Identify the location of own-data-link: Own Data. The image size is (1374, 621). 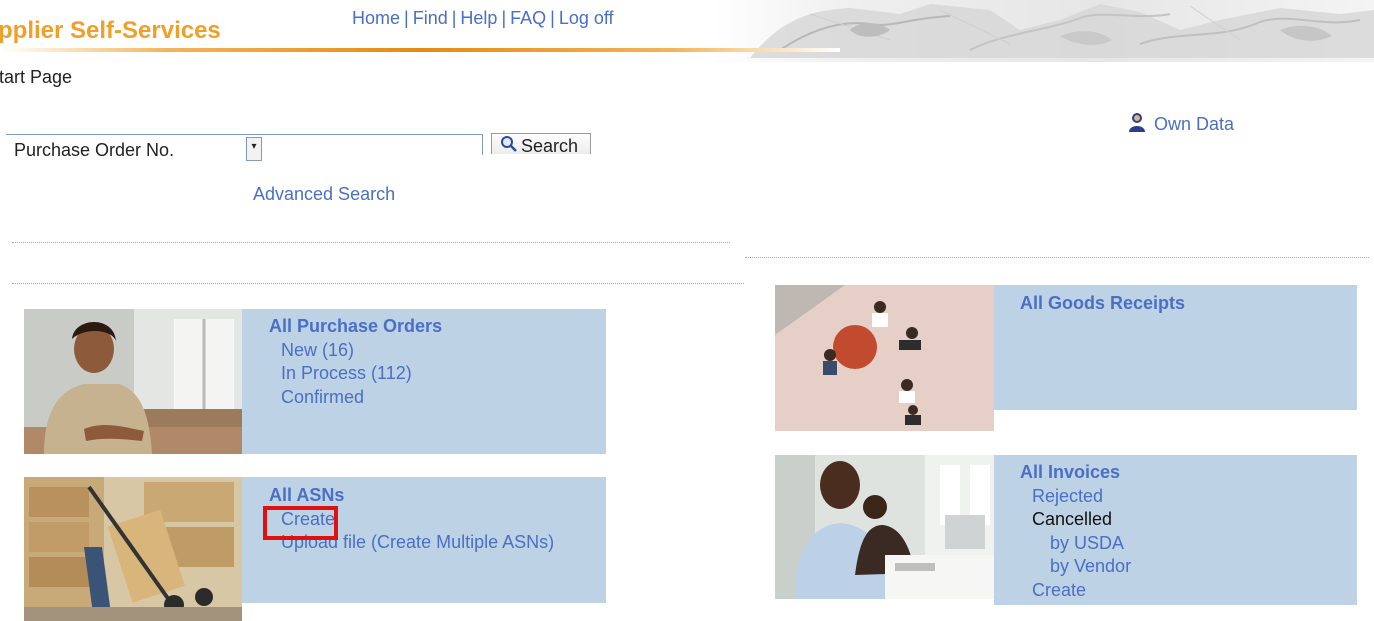
(1181, 124).